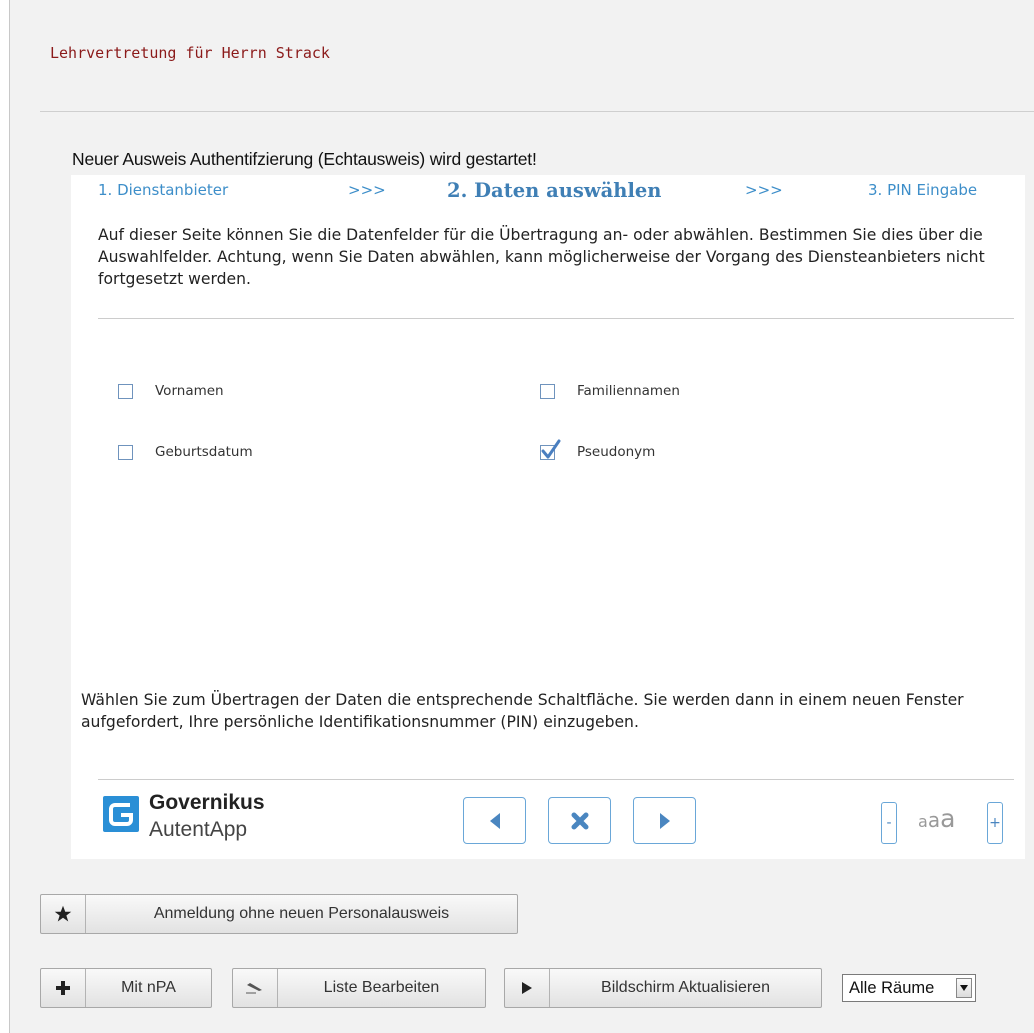 The height and width of the screenshot is (1033, 1034). What do you see at coordinates (189, 391) in the screenshot?
I see `vornamen-label: Vornamen` at bounding box center [189, 391].